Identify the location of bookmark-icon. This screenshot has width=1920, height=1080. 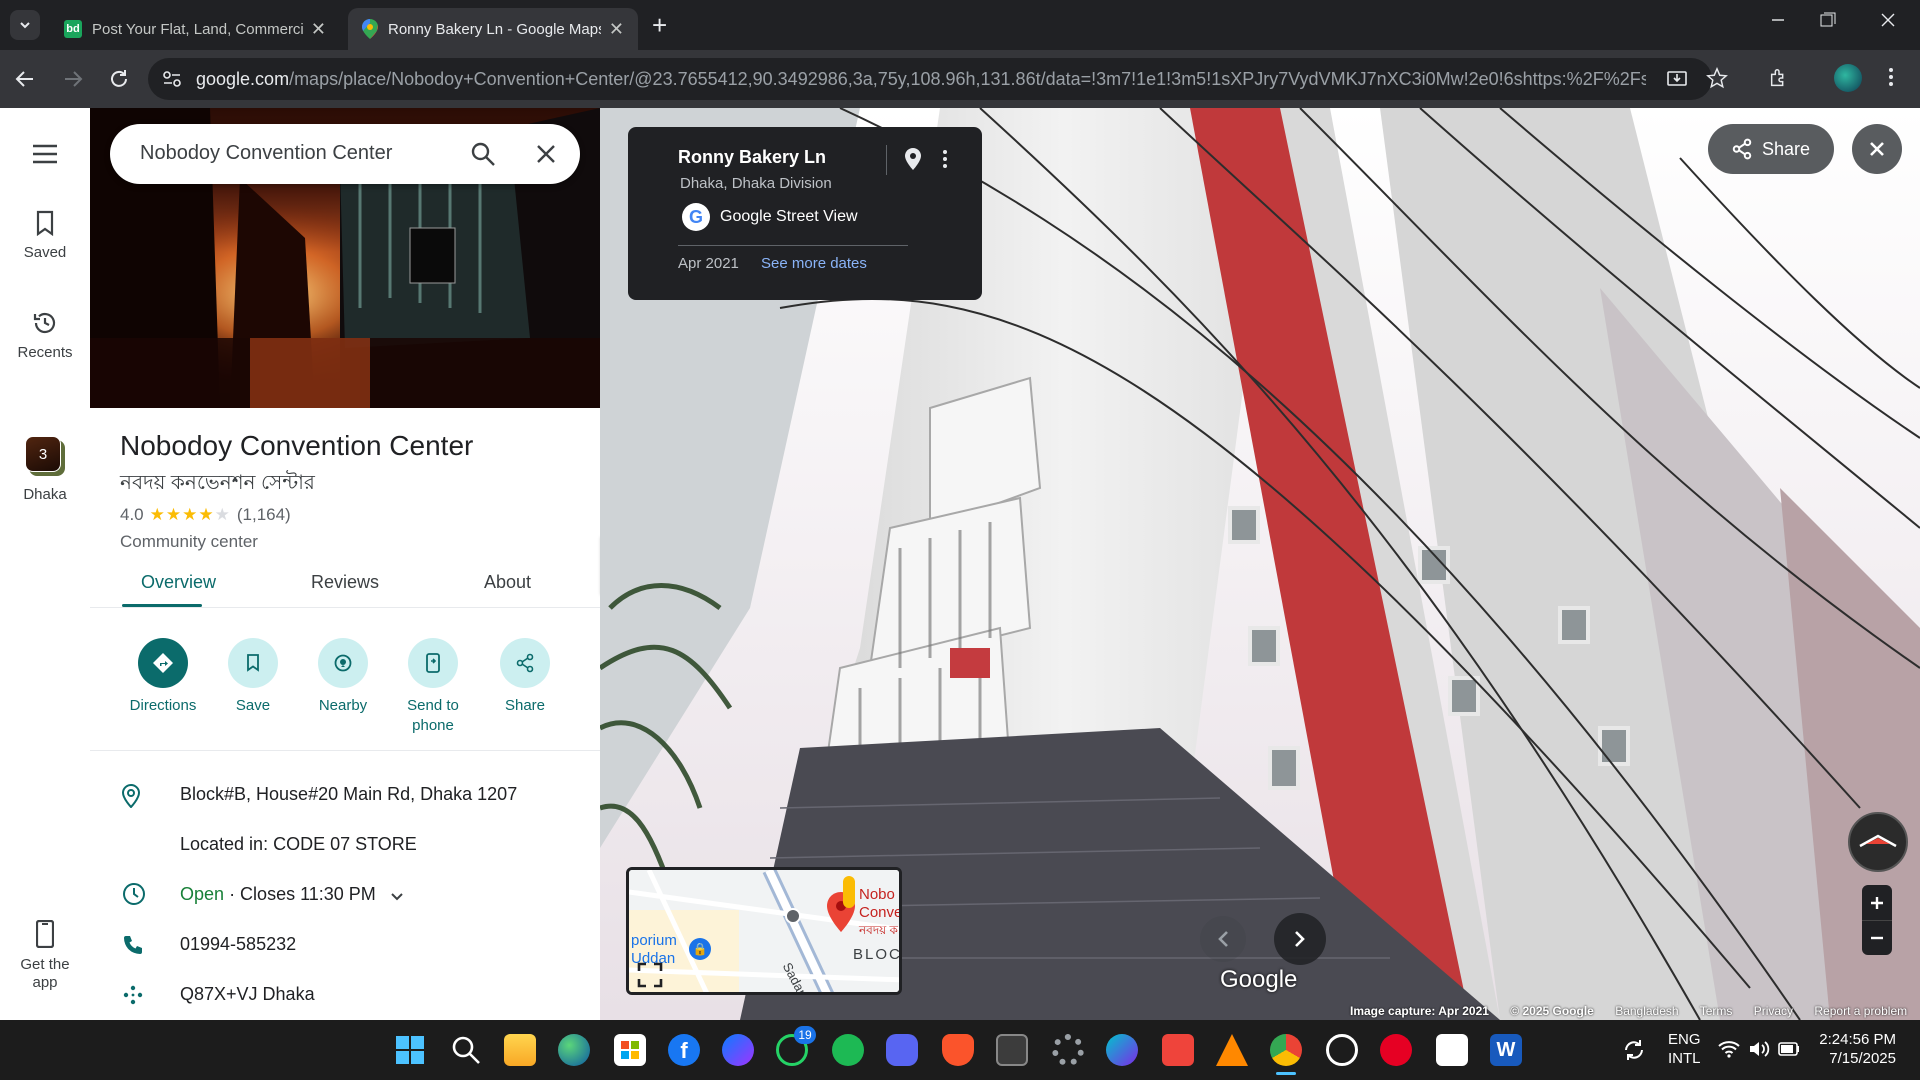
(45, 223).